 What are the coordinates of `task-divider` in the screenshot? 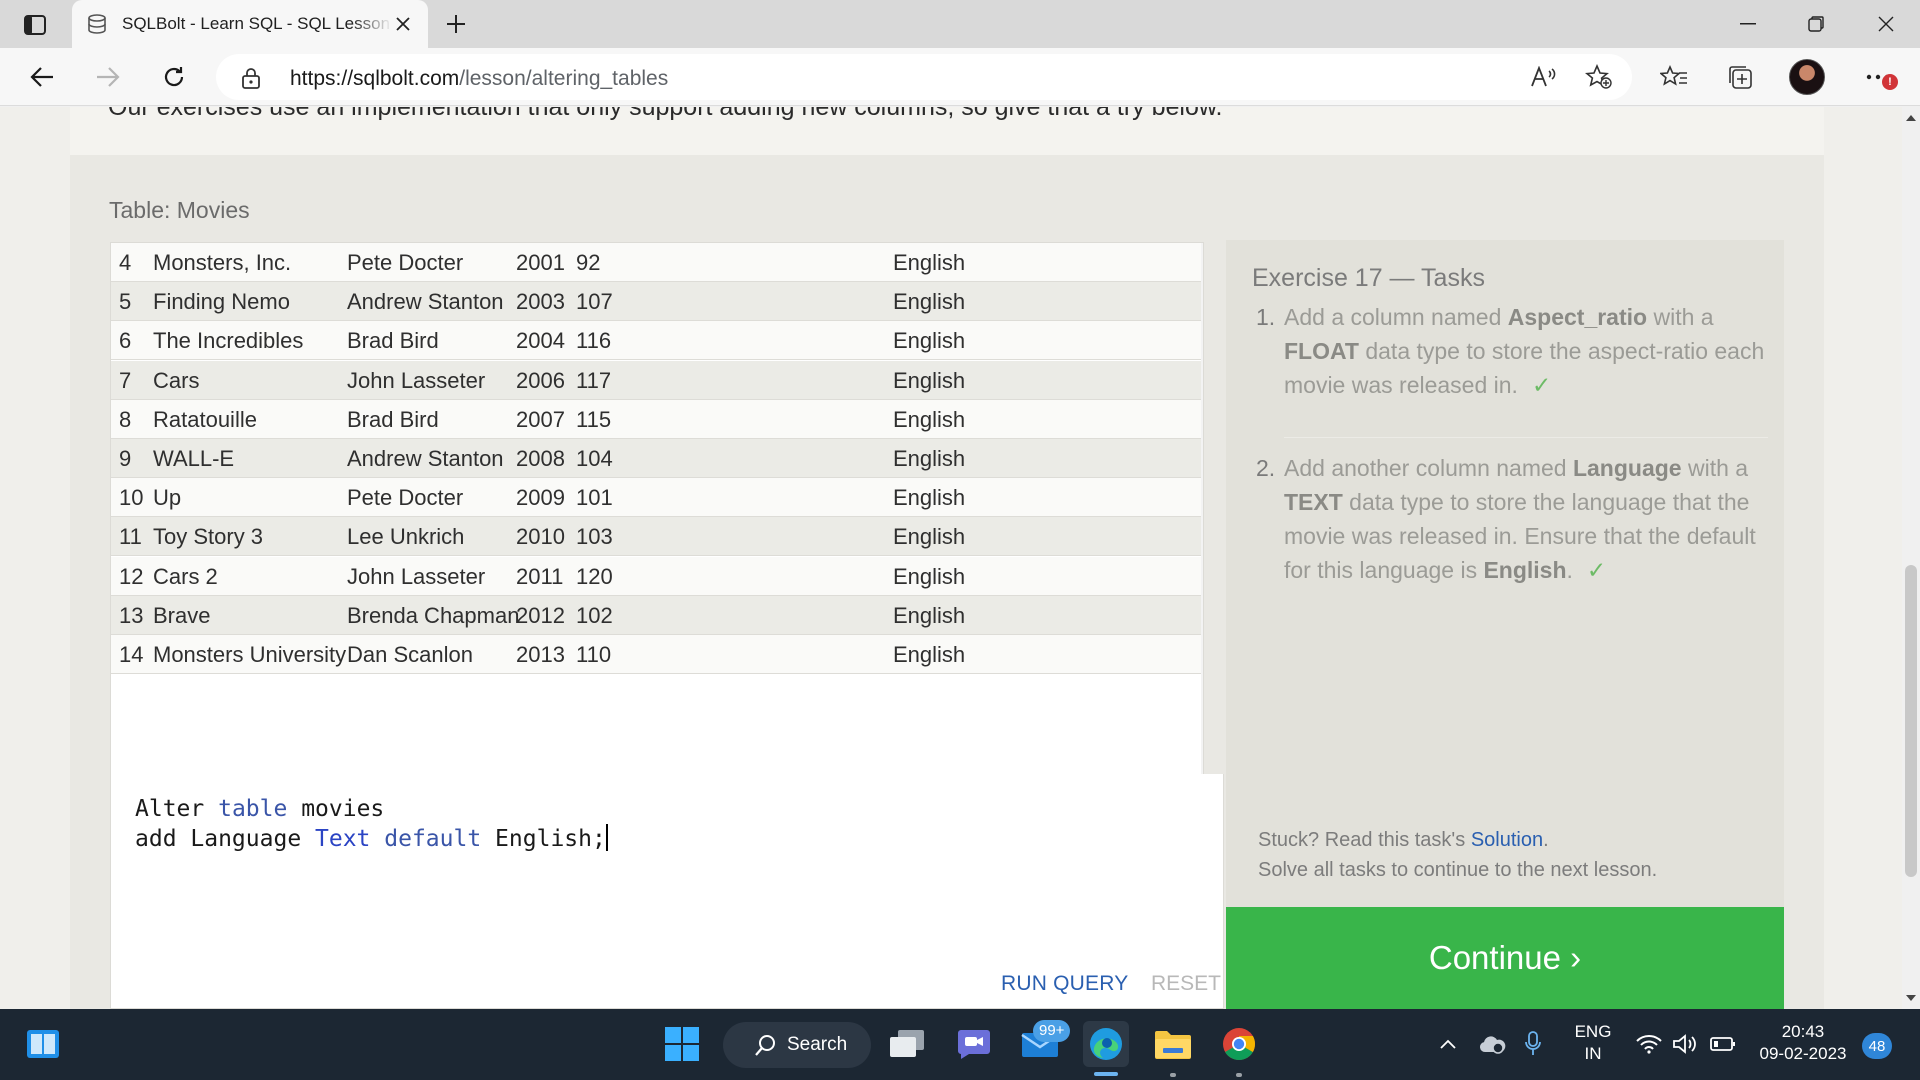 It's located at (1526, 437).